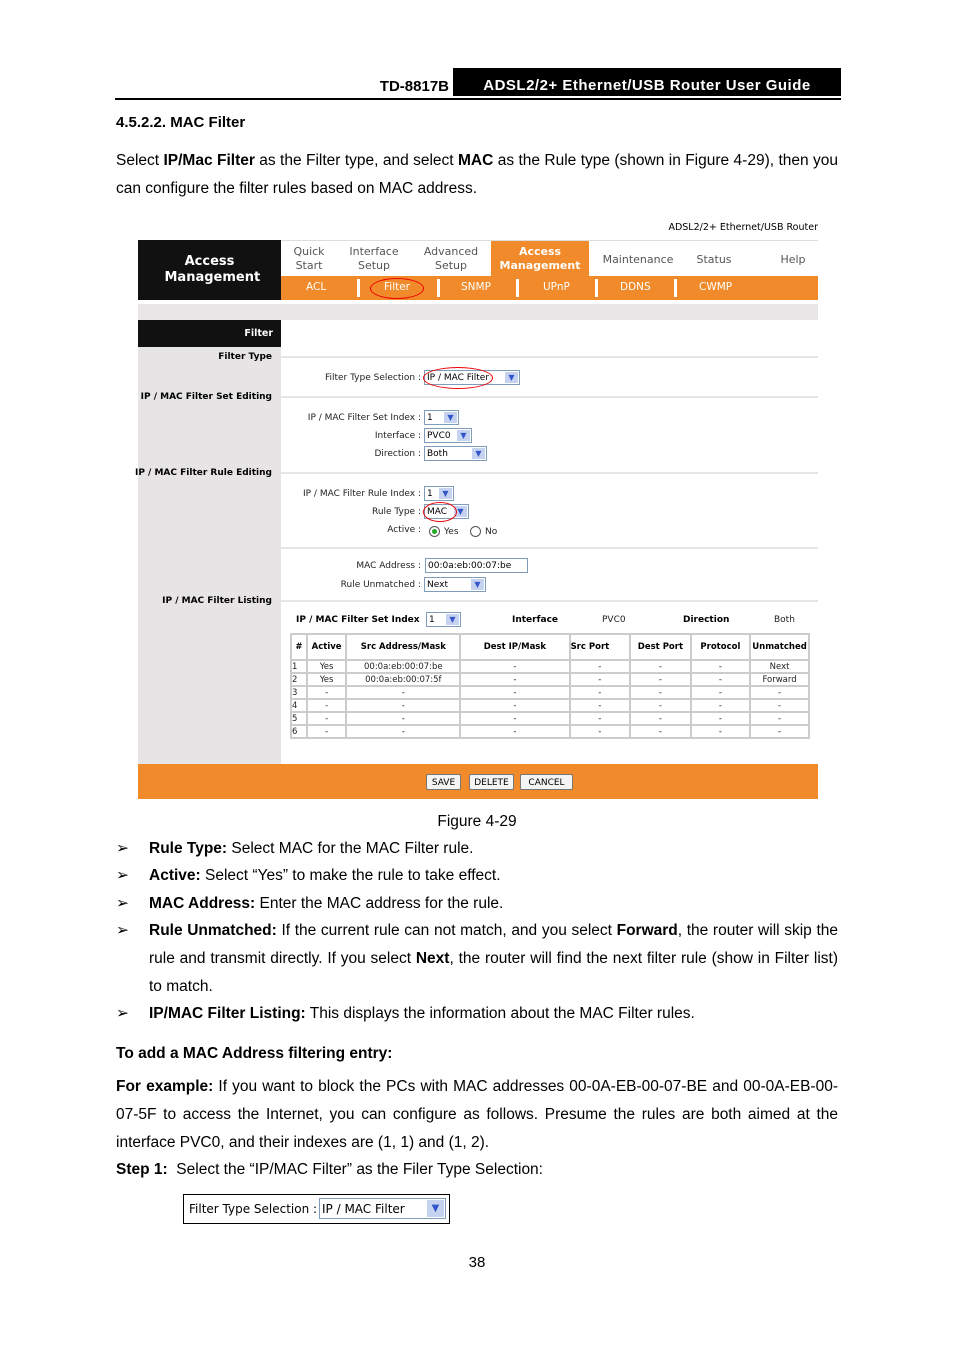  I want to click on table-row: 6-------, so click(550, 731).